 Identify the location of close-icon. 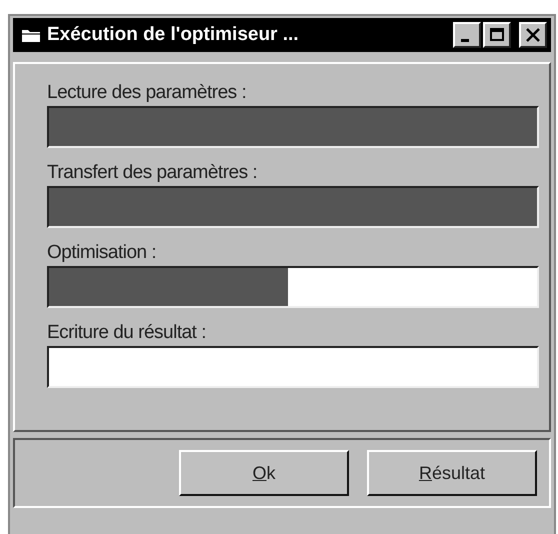
(533, 35).